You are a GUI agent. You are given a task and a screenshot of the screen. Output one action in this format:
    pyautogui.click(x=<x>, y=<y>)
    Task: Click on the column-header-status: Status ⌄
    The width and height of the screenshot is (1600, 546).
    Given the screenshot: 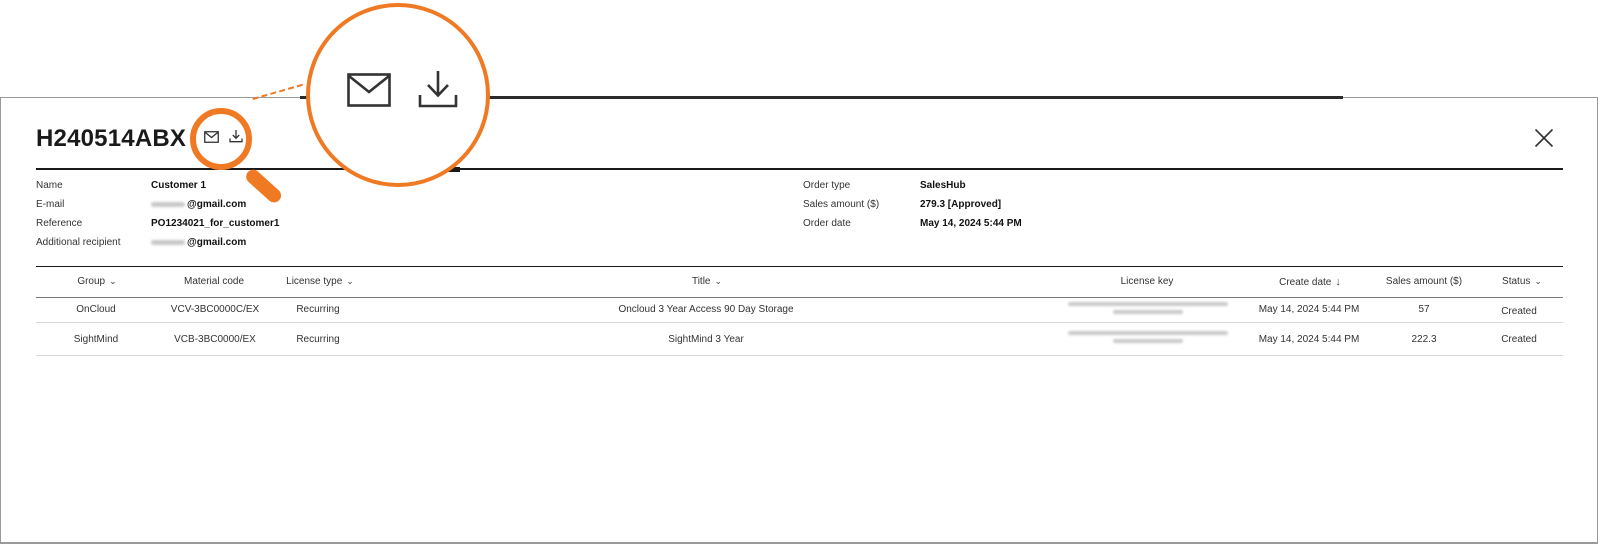 What is the action you would take?
    pyautogui.click(x=1522, y=281)
    